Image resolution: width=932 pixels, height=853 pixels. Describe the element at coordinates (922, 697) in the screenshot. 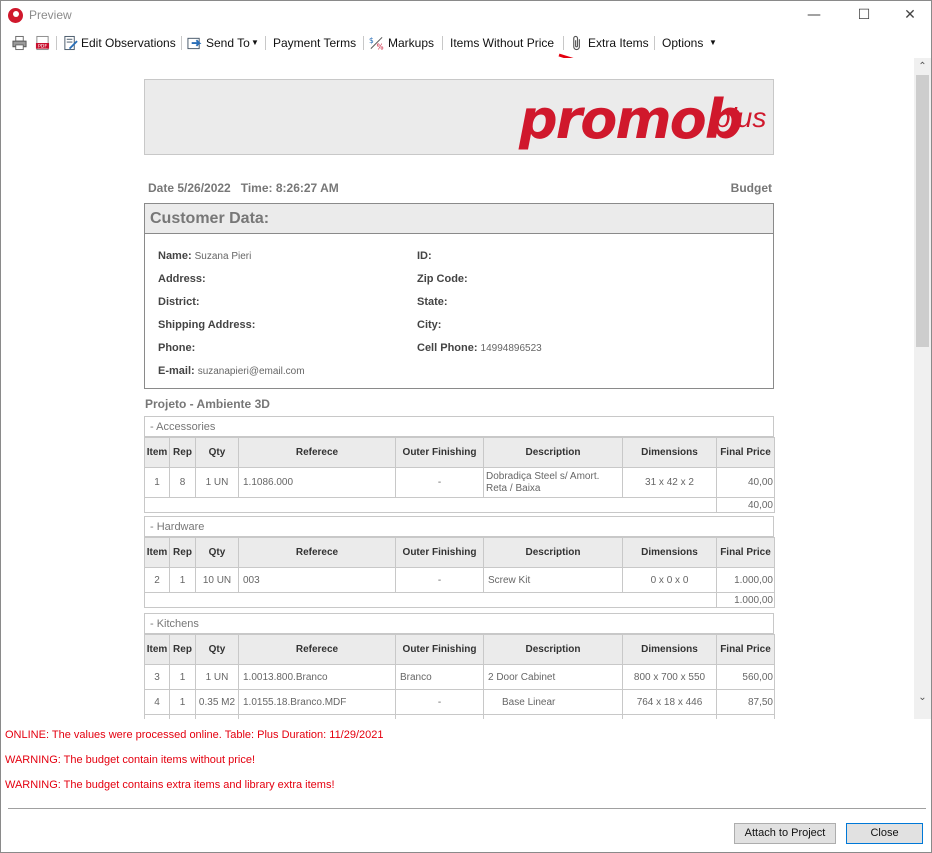

I see `scroll-down-icon: ⌄` at that location.